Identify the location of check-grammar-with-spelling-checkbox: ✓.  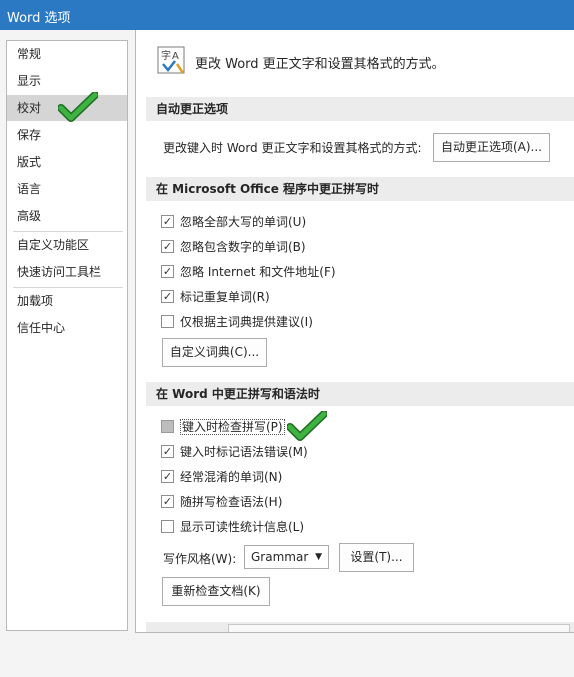
(167, 501).